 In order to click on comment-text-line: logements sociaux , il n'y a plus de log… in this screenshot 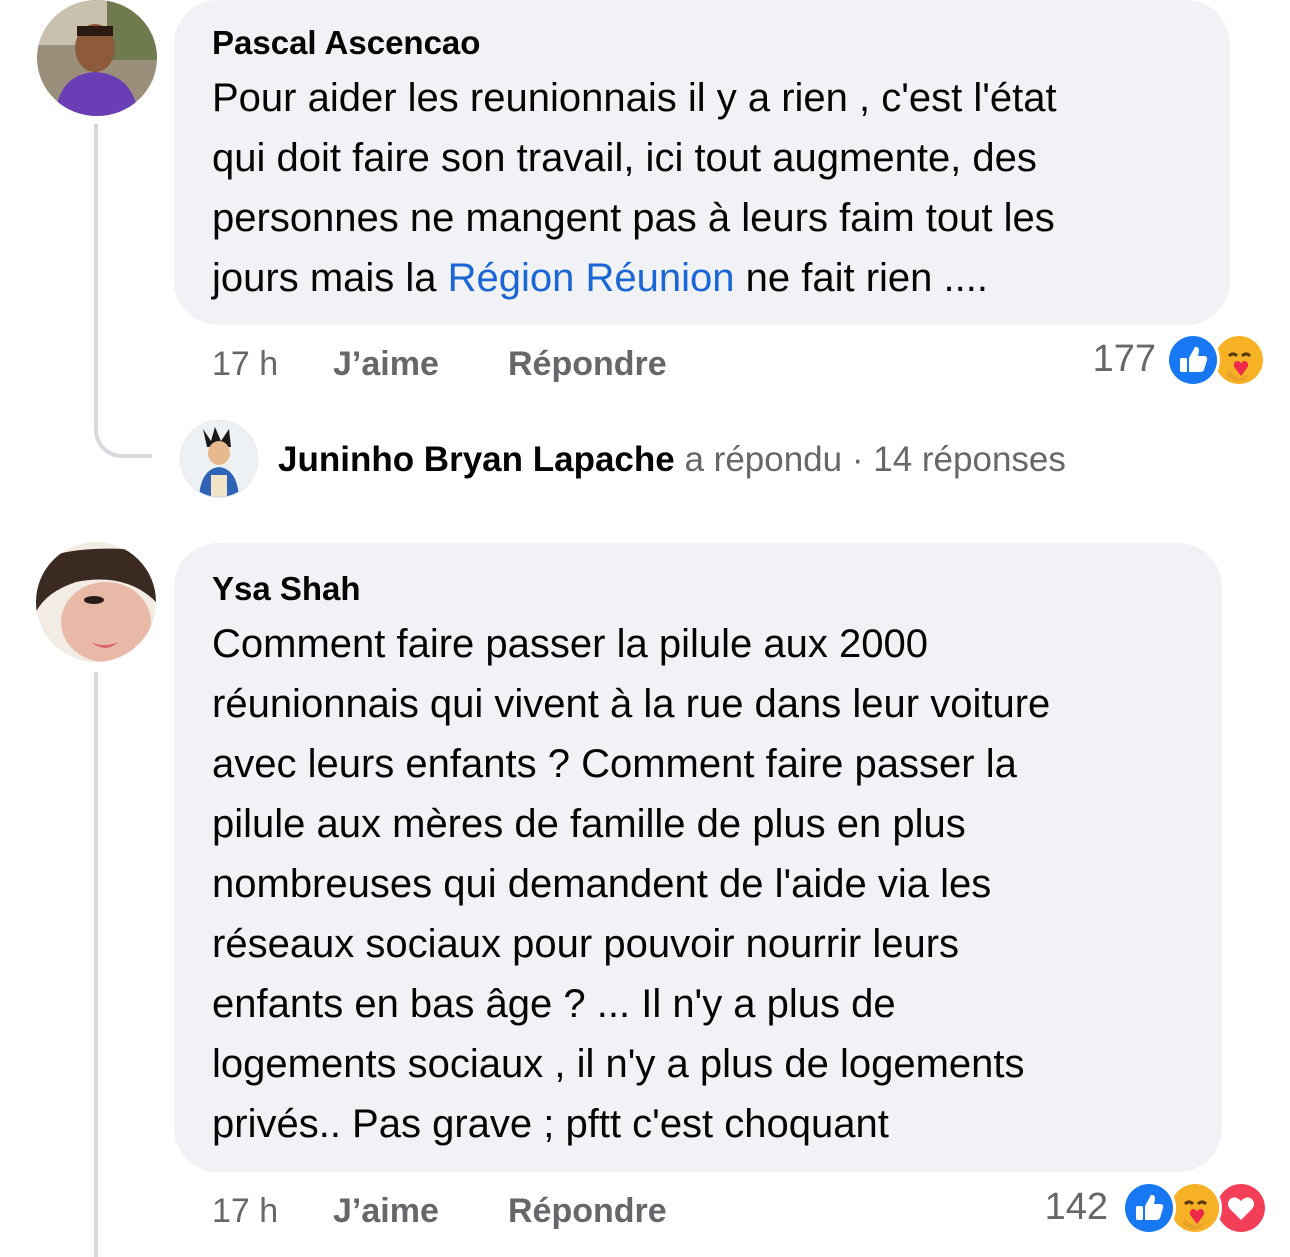, I will do `click(618, 1064)`.